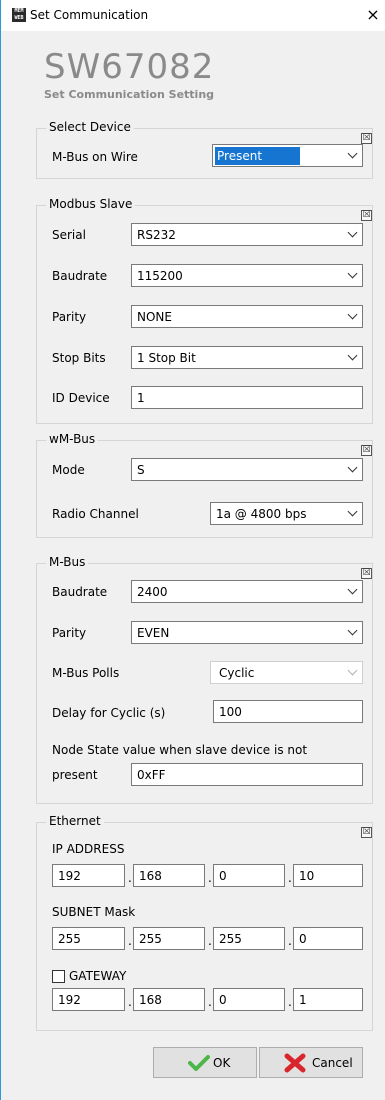 Image resolution: width=385 pixels, height=1100 pixels. I want to click on ok-label: OK, so click(222, 1063).